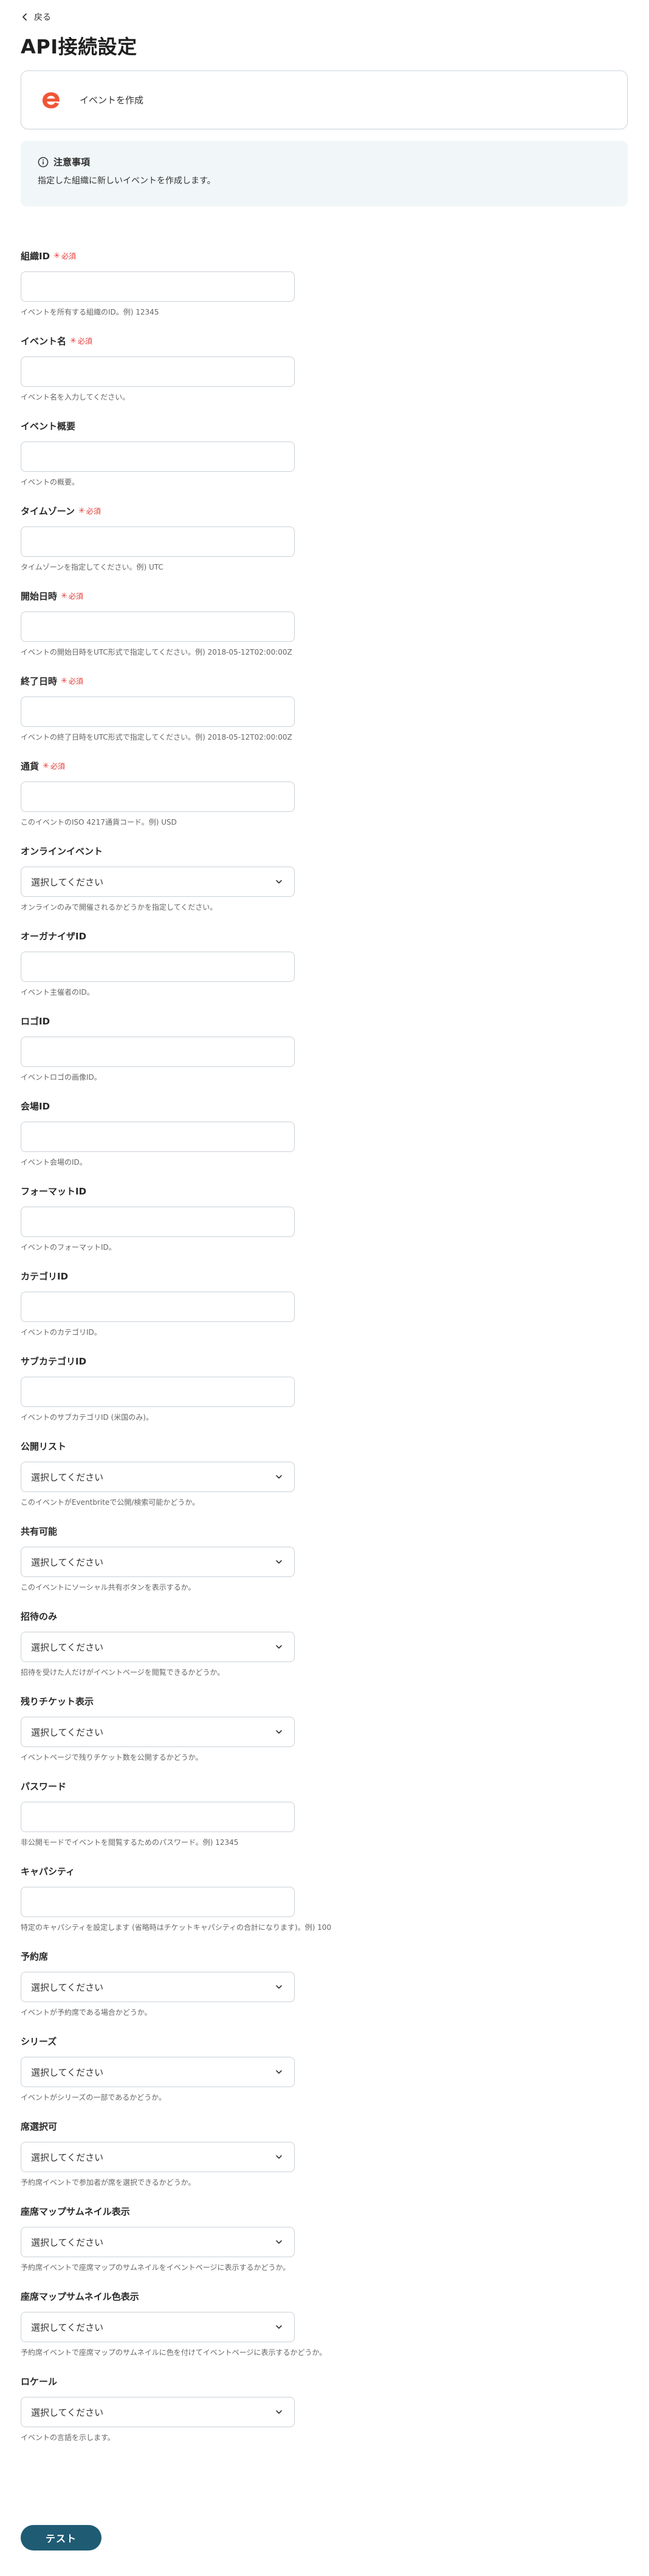  What do you see at coordinates (160, 936) in the screenshot?
I see `field-label-row: オーガナイザID` at bounding box center [160, 936].